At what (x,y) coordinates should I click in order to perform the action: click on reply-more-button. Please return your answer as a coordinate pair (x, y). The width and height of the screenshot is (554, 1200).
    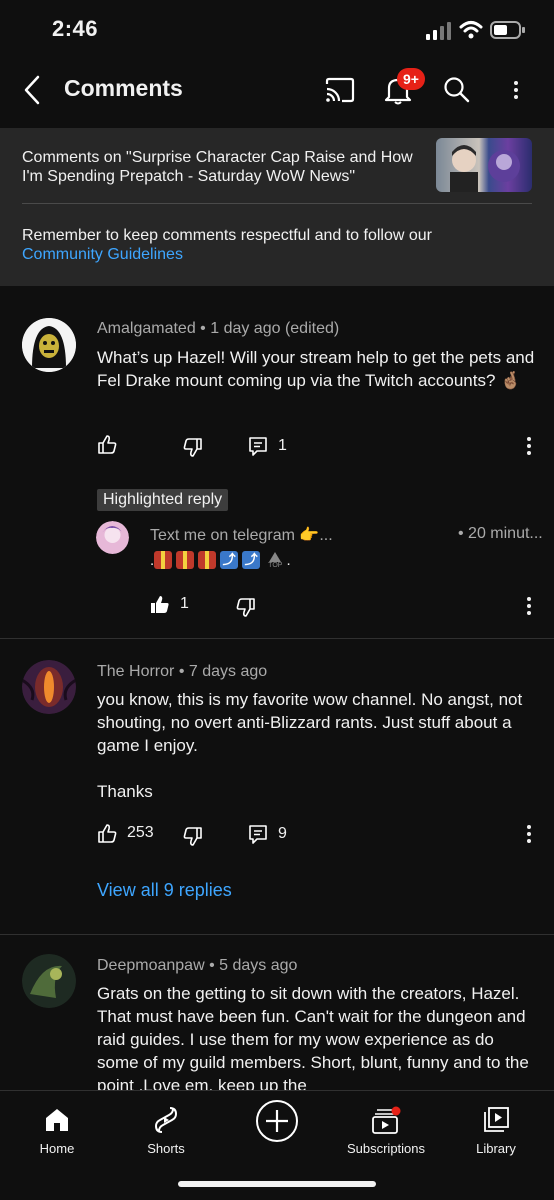
    Looking at the image, I should click on (529, 606).